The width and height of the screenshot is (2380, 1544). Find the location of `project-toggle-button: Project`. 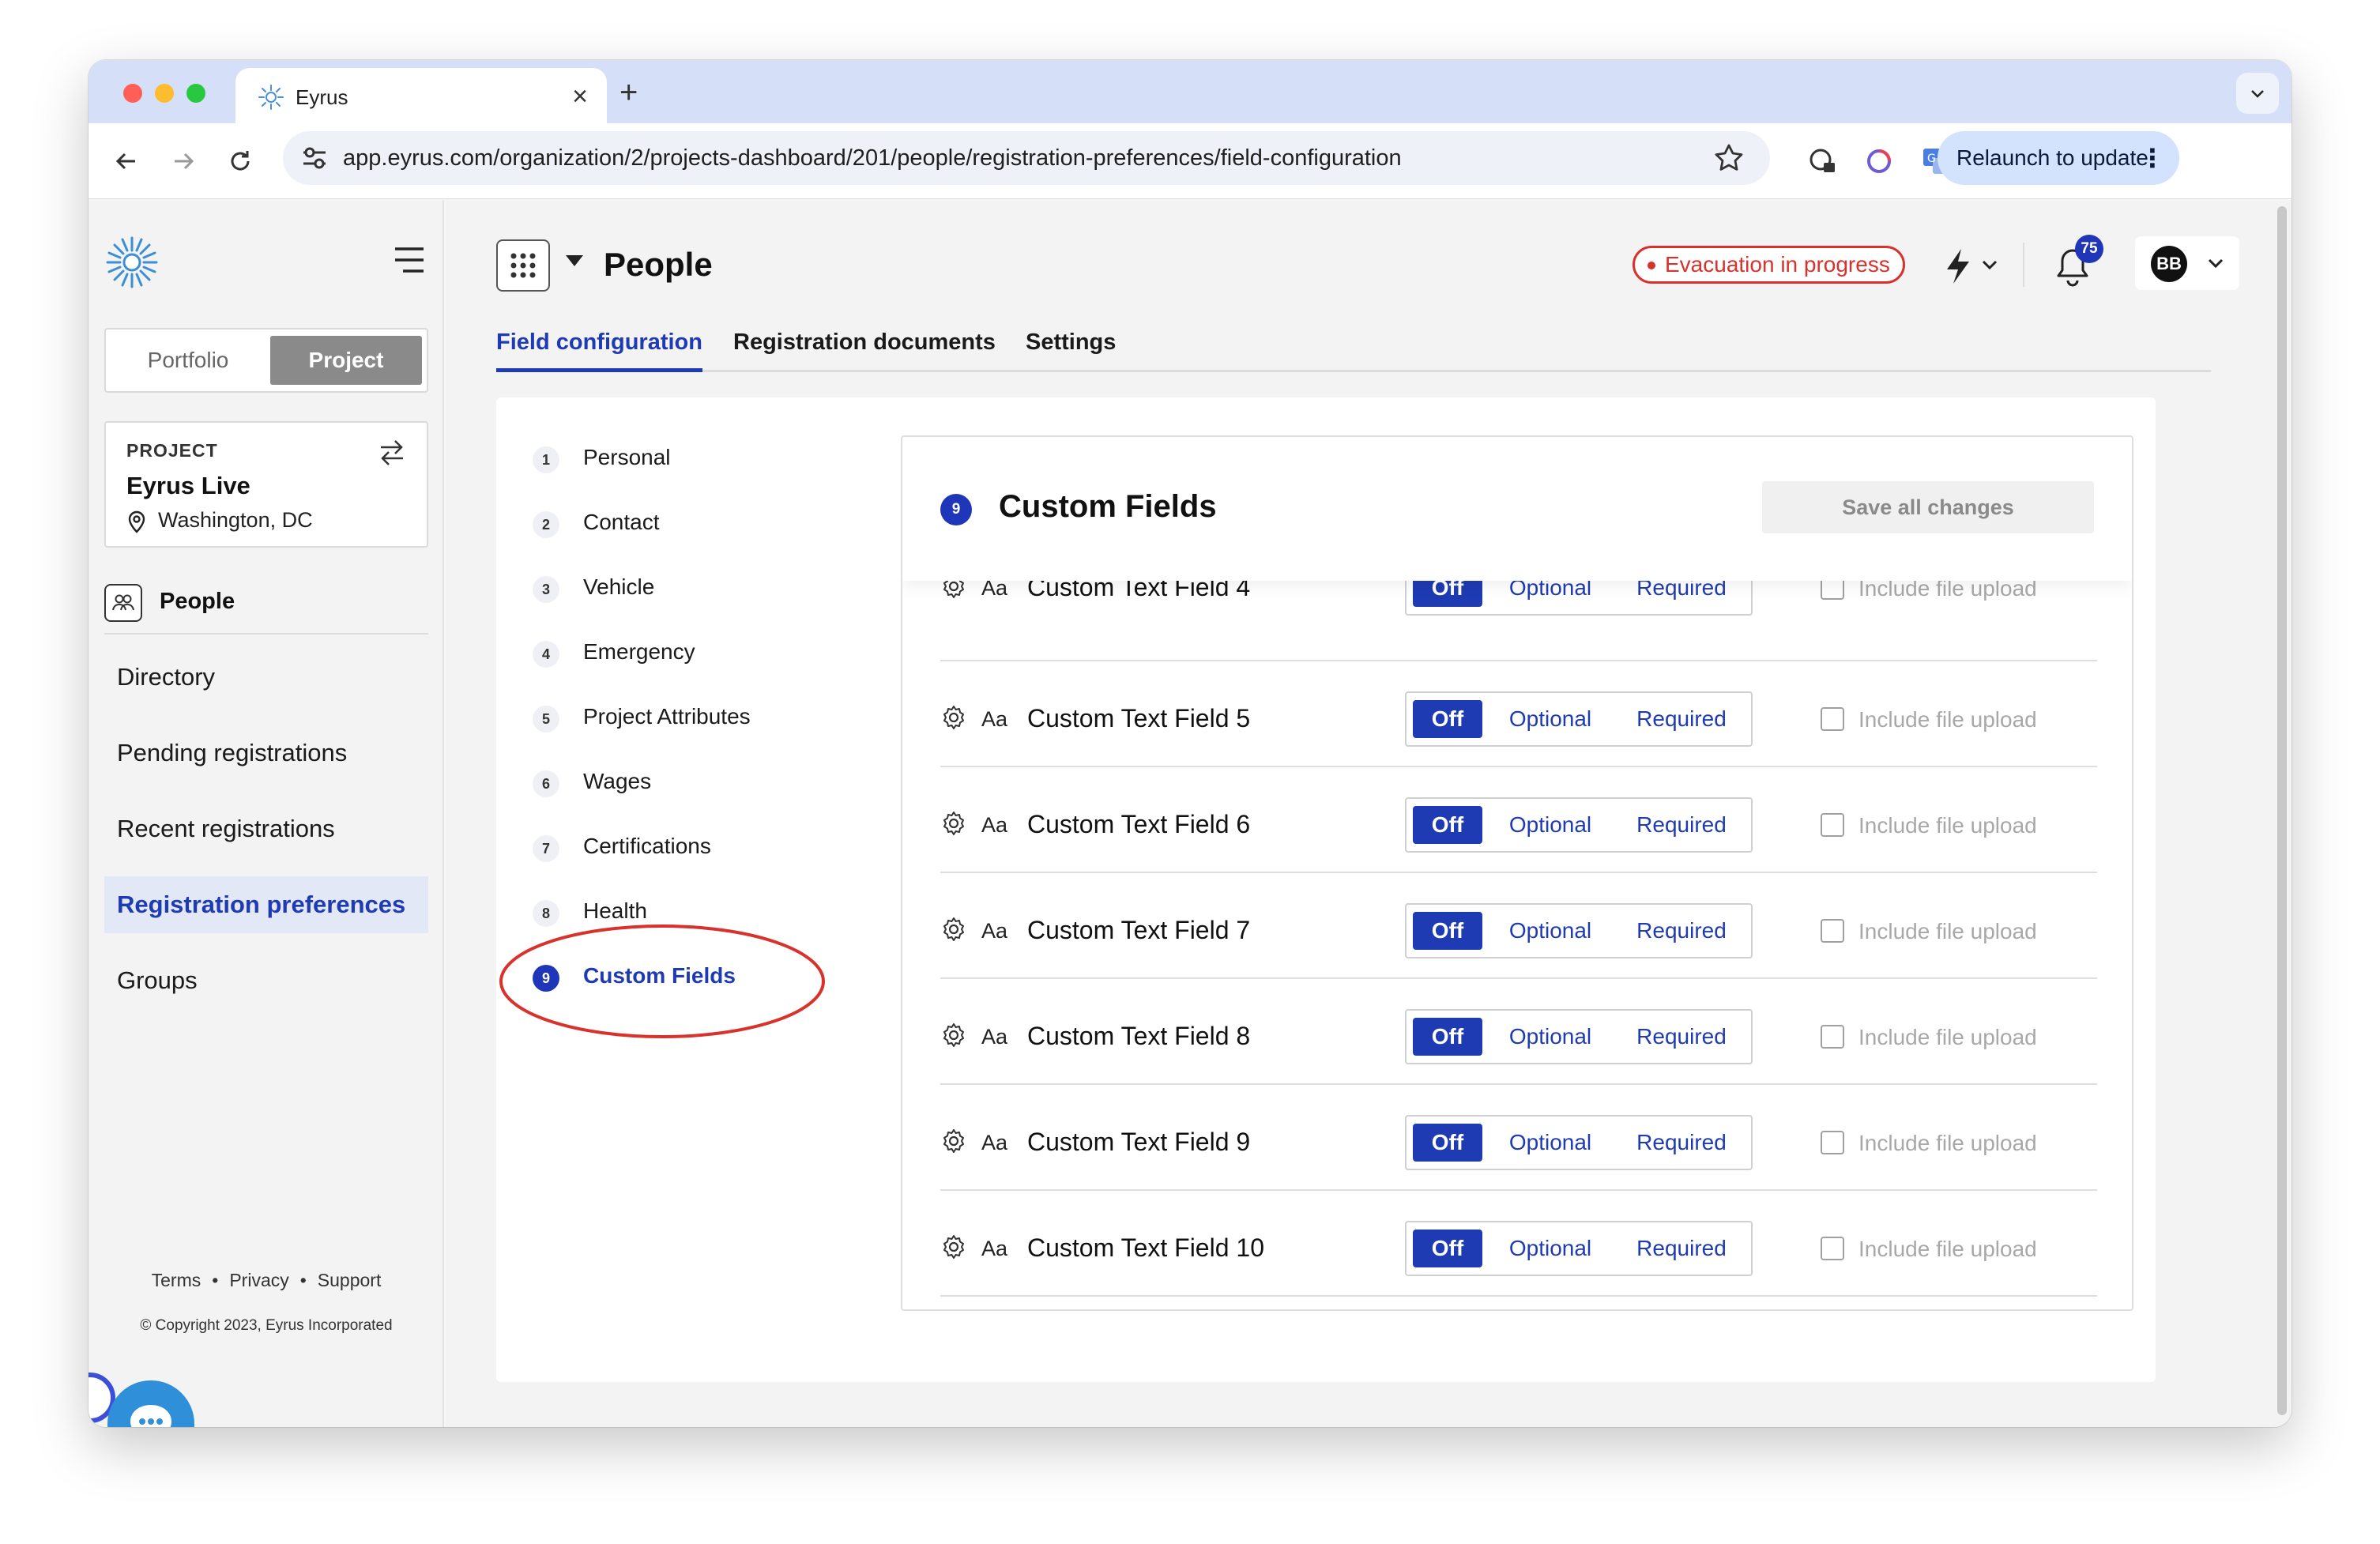

project-toggle-button: Project is located at coordinates (346, 360).